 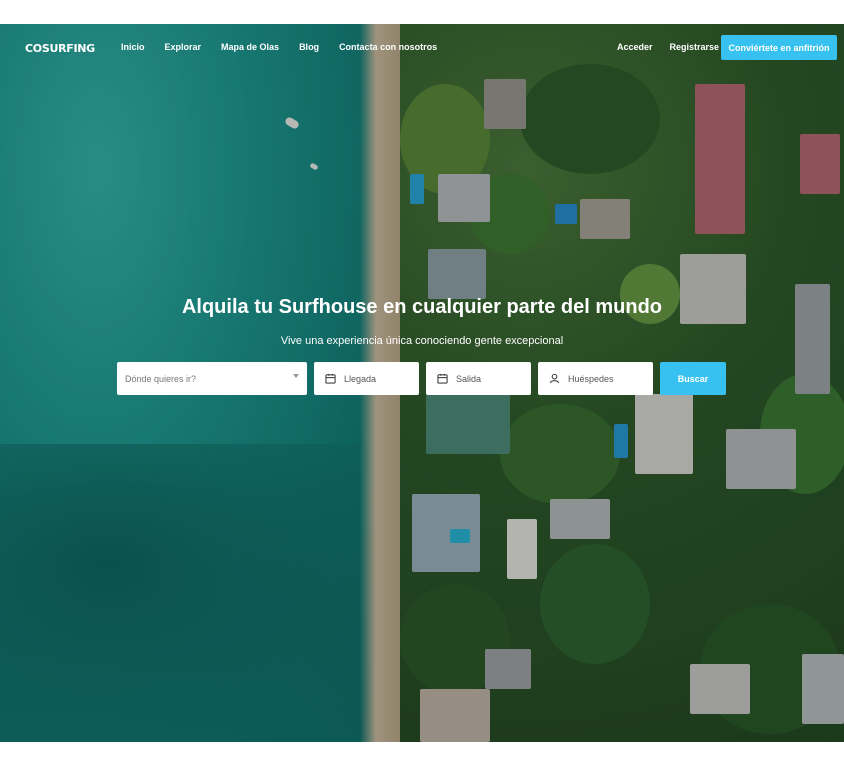 What do you see at coordinates (183, 47) in the screenshot?
I see `nav-link-explorar: Explorar` at bounding box center [183, 47].